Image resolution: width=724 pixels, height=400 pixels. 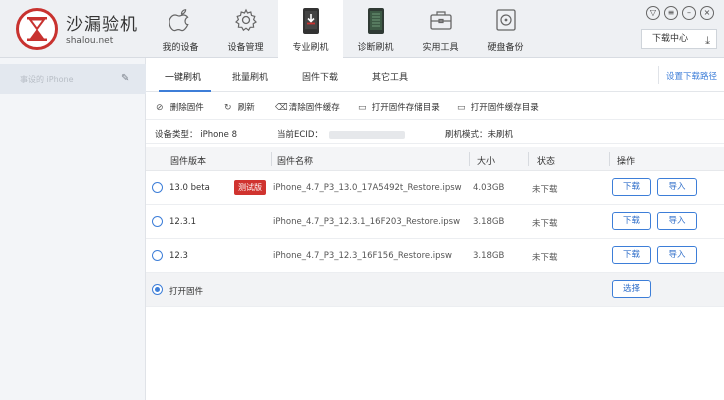 What do you see at coordinates (546, 162) in the screenshot?
I see `col-status: 状态` at bounding box center [546, 162].